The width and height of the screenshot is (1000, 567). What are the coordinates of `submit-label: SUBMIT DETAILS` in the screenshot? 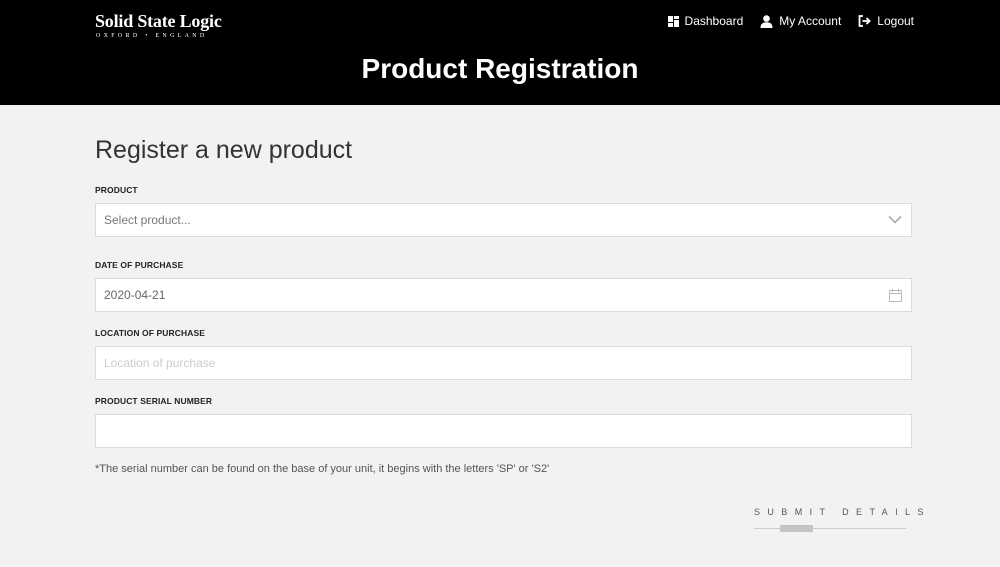 It's located at (842, 512).